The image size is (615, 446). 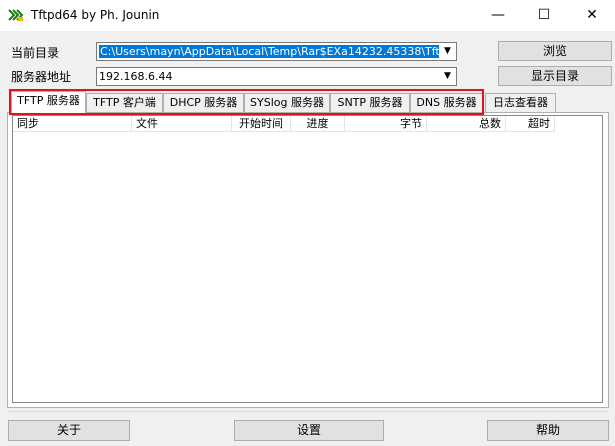 What do you see at coordinates (555, 51) in the screenshot?
I see `browse-button: 浏览` at bounding box center [555, 51].